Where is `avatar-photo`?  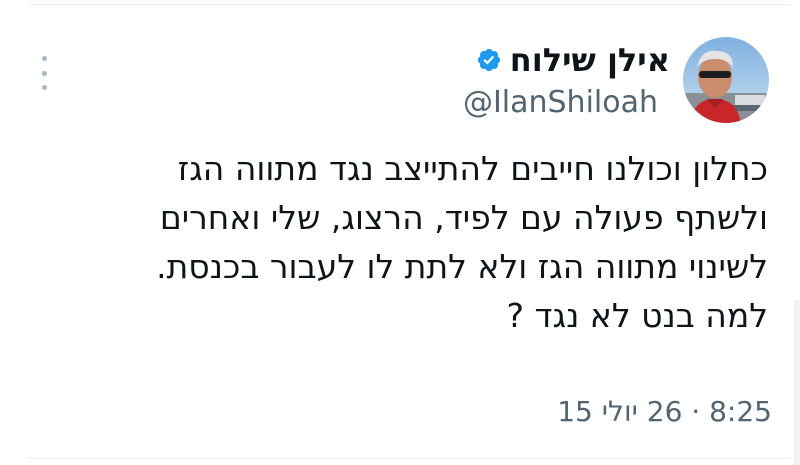 avatar-photo is located at coordinates (726, 80).